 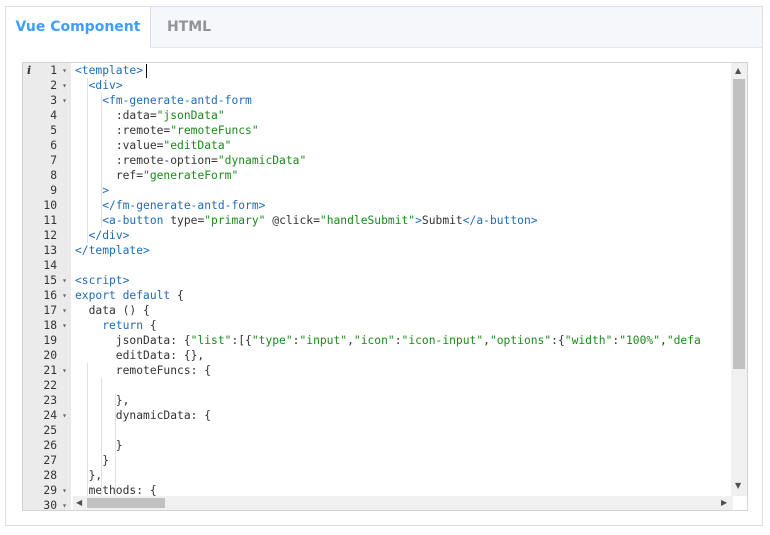 I want to click on code-text: :data="jsonData", so click(x=170, y=115).